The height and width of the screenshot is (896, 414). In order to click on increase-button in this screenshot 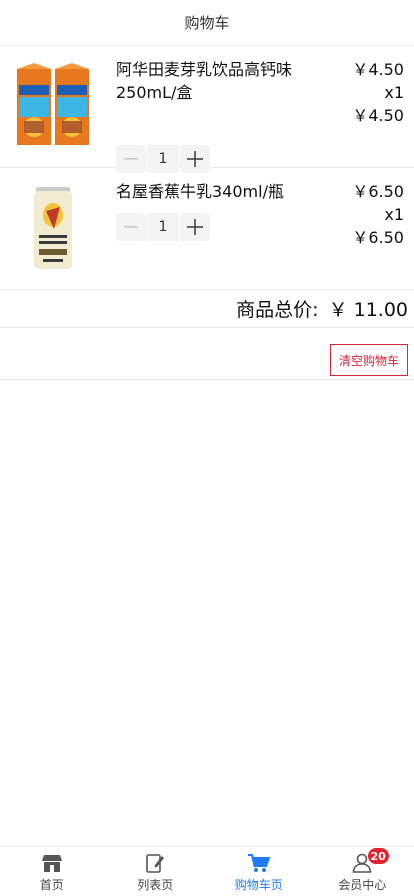, I will do `click(195, 227)`.